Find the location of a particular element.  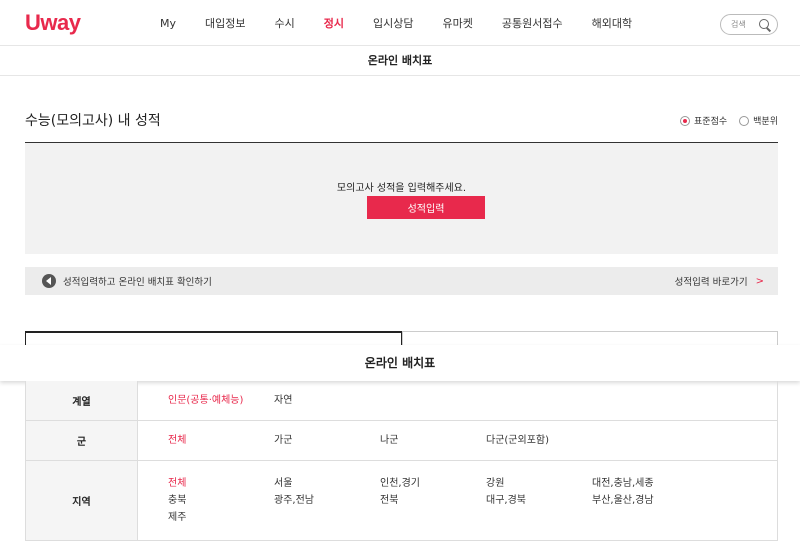

score-type-radio-group: 표준점수 백분위 is located at coordinates (723, 120).